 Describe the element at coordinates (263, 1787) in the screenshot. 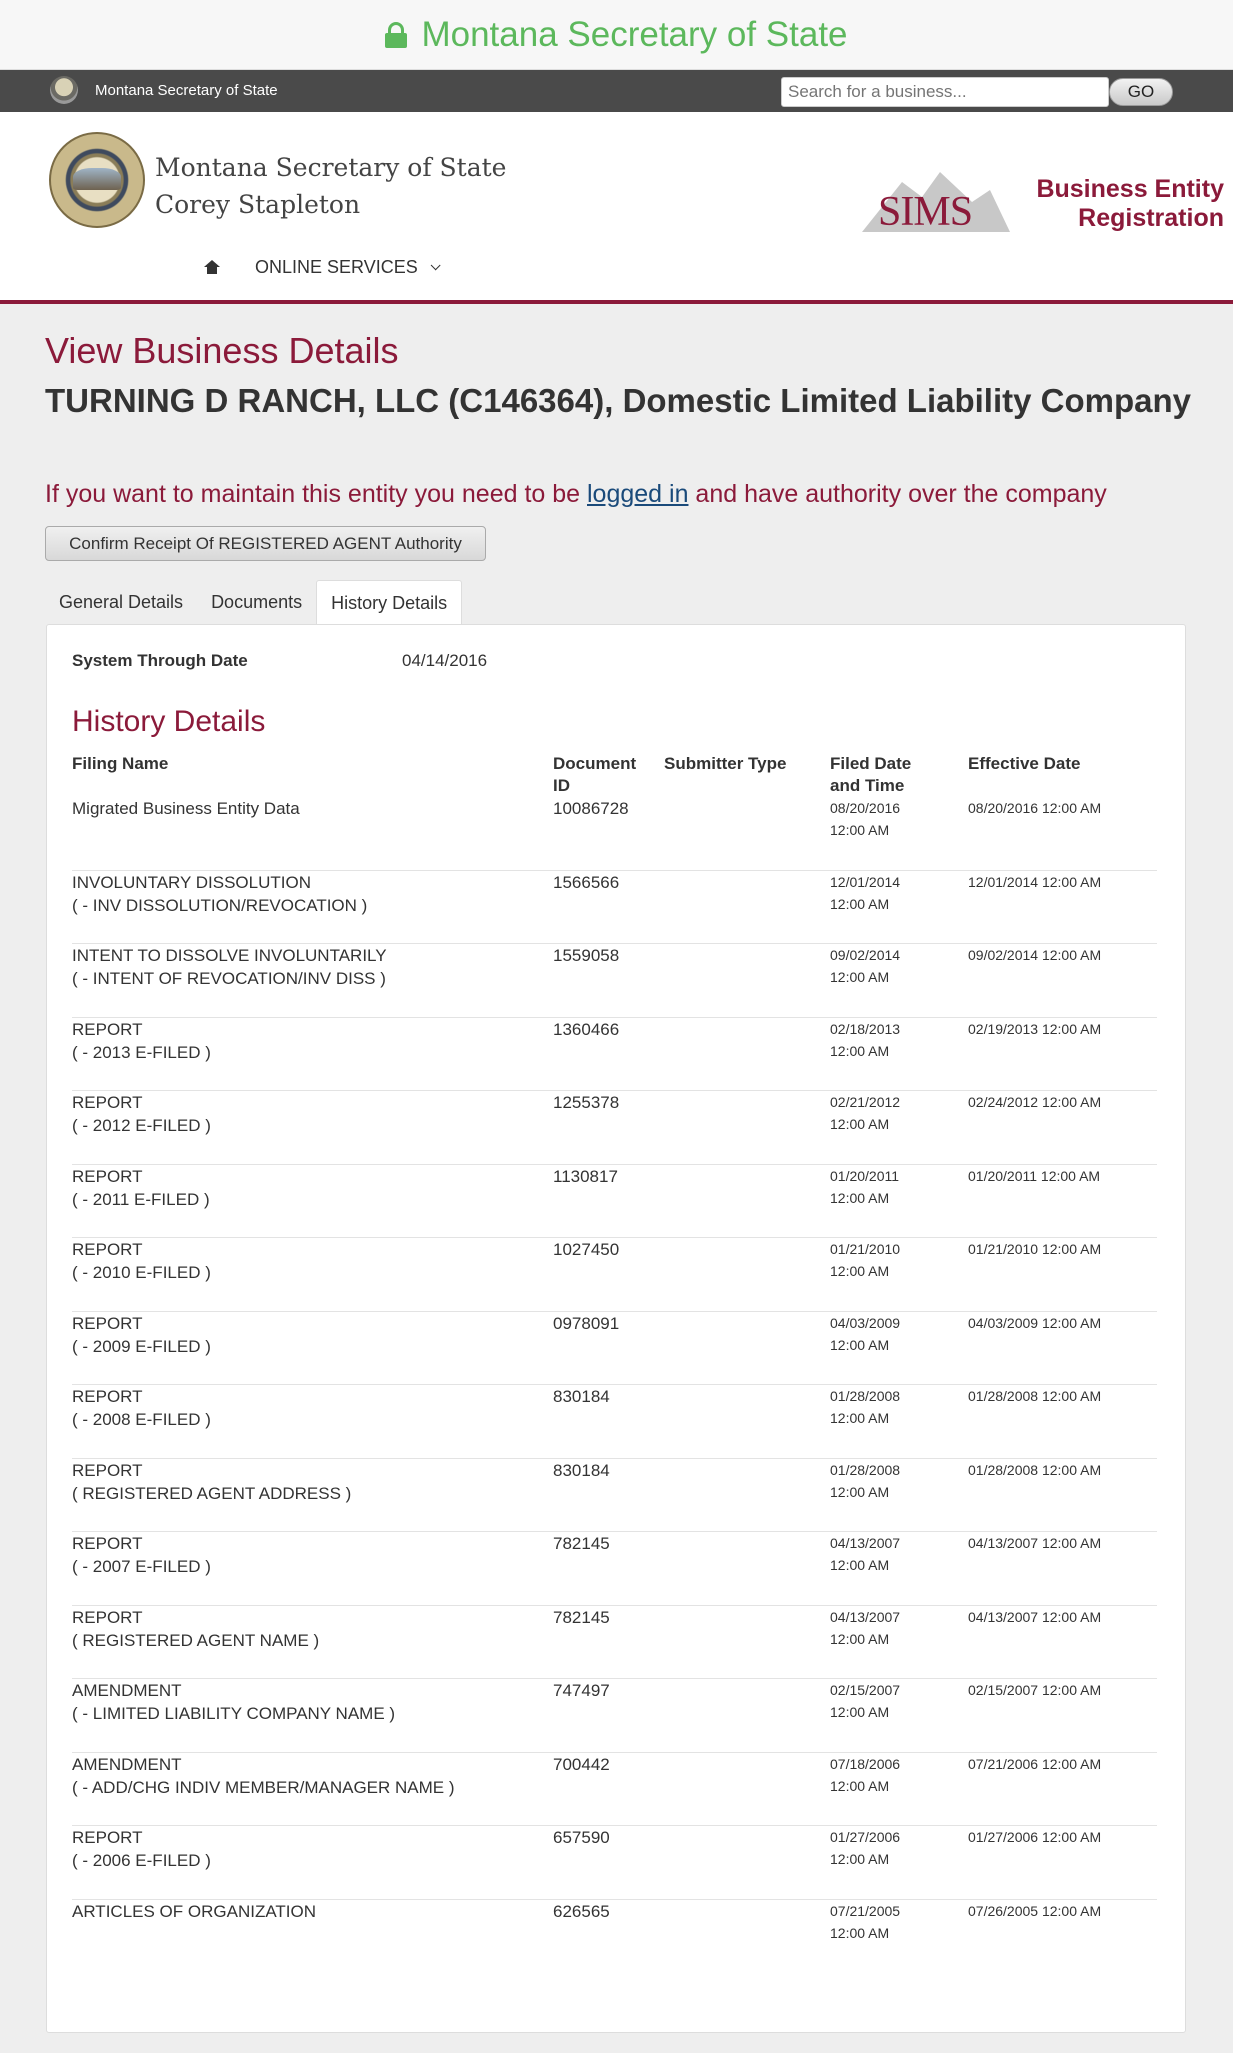

I see `filing-subtype: ( - ADD/CHG INDIV MEMBER/MANAGER NAME )` at that location.